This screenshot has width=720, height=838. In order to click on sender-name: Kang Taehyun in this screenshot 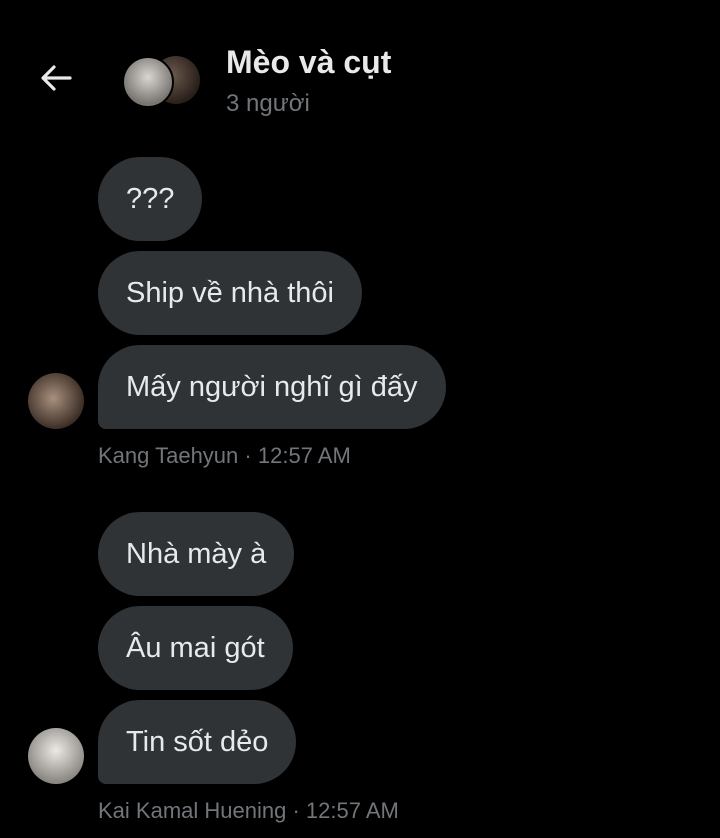, I will do `click(168, 455)`.